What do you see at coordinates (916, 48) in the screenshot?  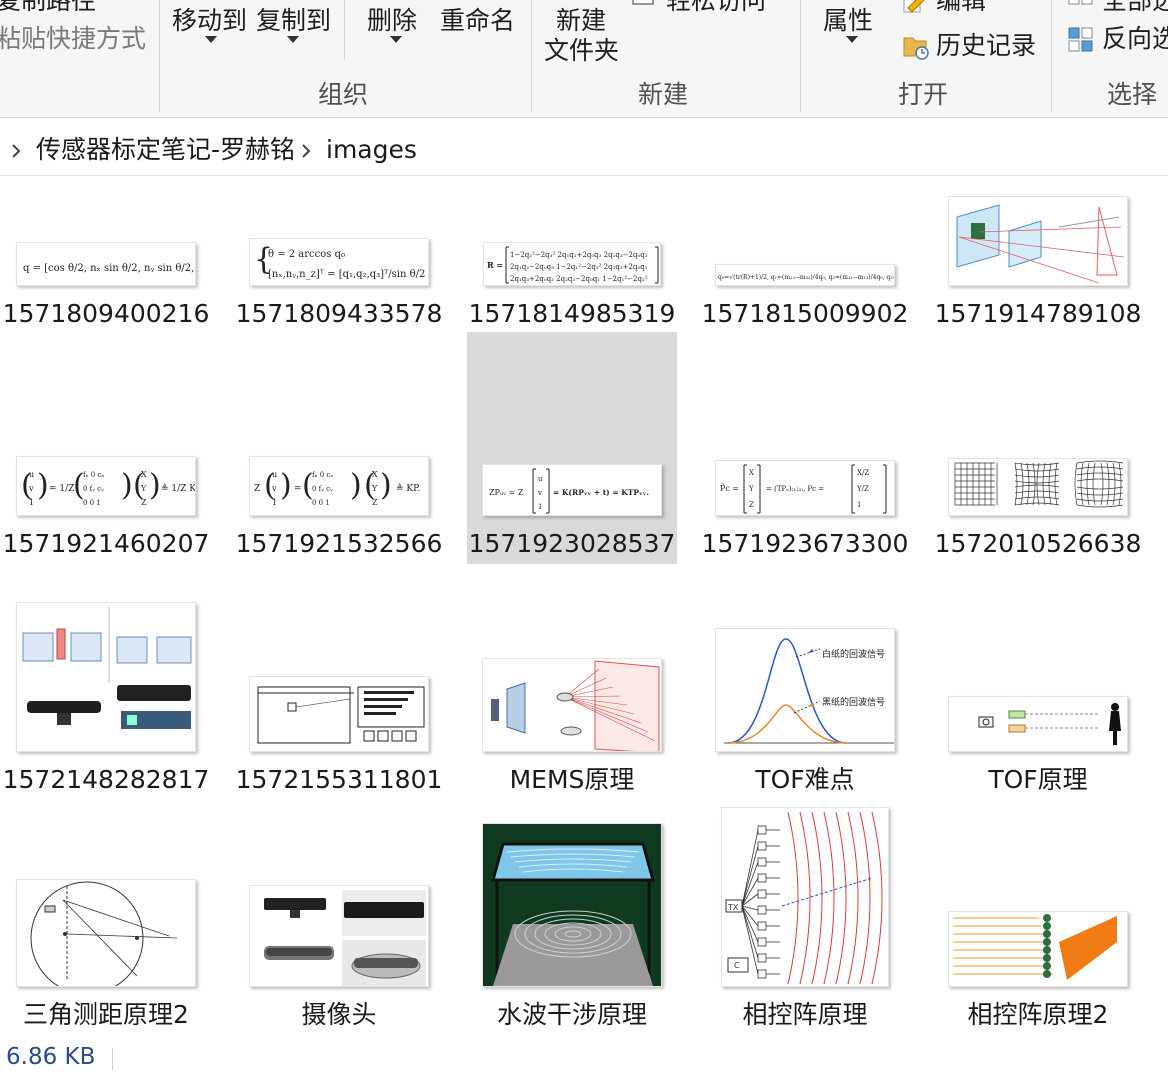 I see `history-icon` at bounding box center [916, 48].